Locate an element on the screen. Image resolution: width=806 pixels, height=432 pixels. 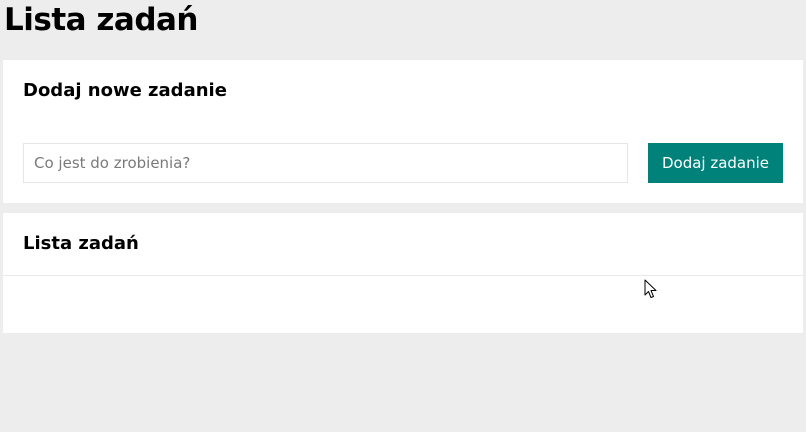
task-input is located at coordinates (325, 163).